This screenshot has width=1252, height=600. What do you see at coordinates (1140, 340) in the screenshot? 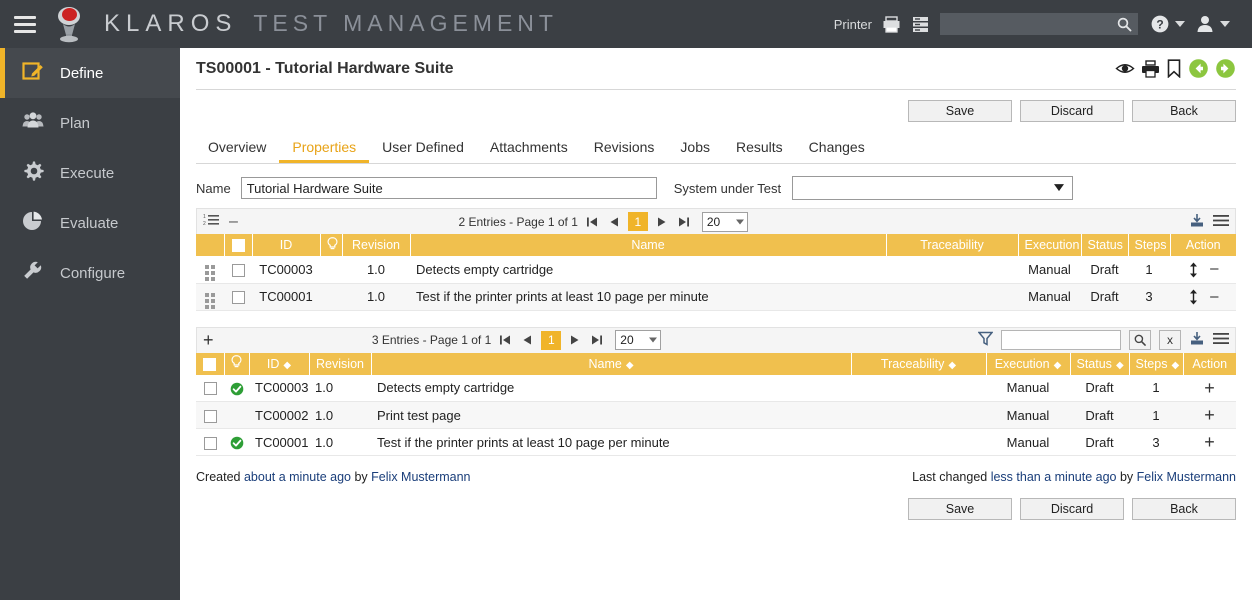
I see `filter-search-button` at bounding box center [1140, 340].